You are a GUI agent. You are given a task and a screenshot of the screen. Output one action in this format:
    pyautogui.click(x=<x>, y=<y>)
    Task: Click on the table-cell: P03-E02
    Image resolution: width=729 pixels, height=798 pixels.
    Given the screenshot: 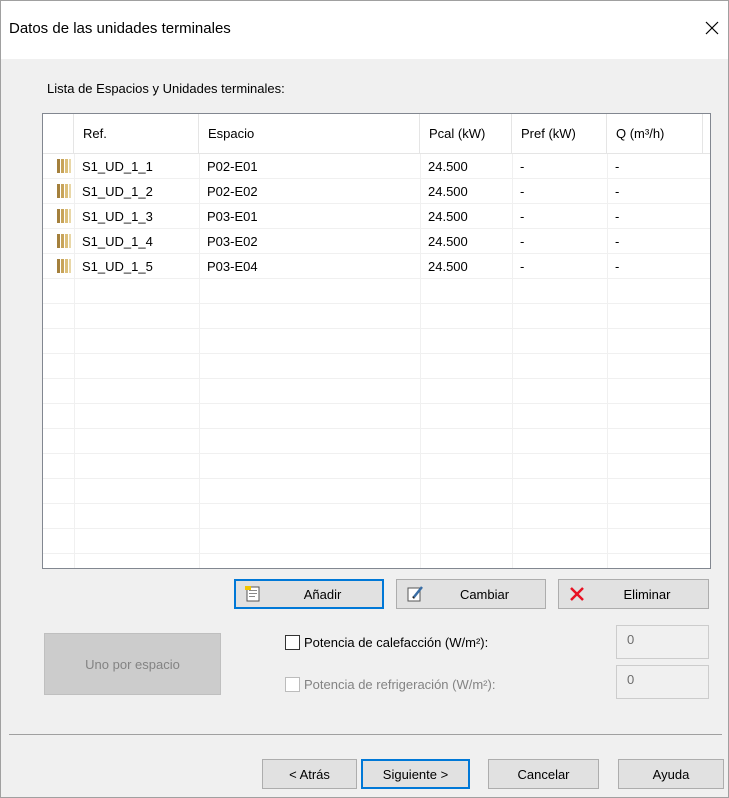 What is the action you would take?
    pyautogui.click(x=232, y=241)
    